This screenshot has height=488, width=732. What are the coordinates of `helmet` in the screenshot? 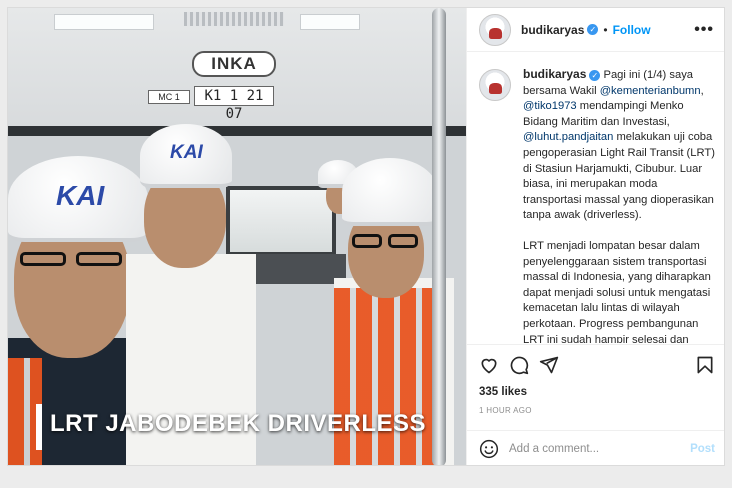 It's located at (390, 192).